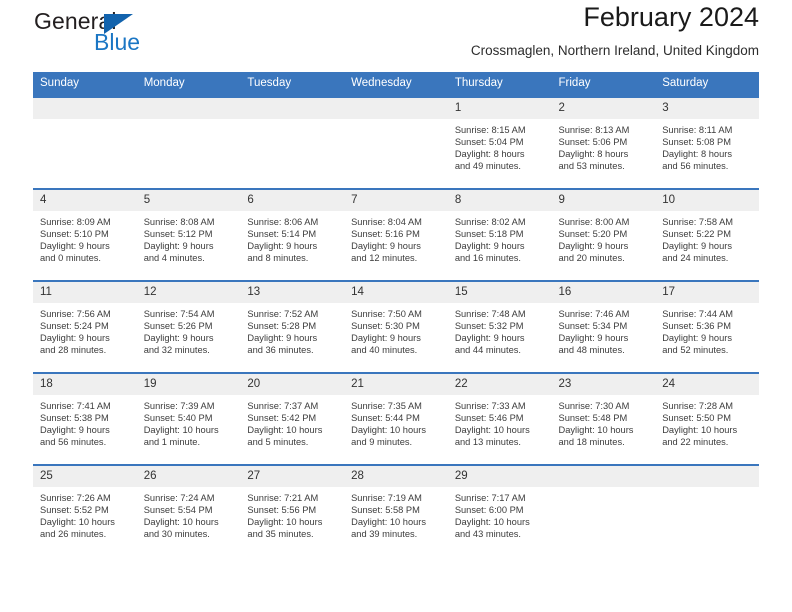  Describe the element at coordinates (489, 326) in the screenshot. I see `sunset-time: Sunset: 5:32 PM` at that location.